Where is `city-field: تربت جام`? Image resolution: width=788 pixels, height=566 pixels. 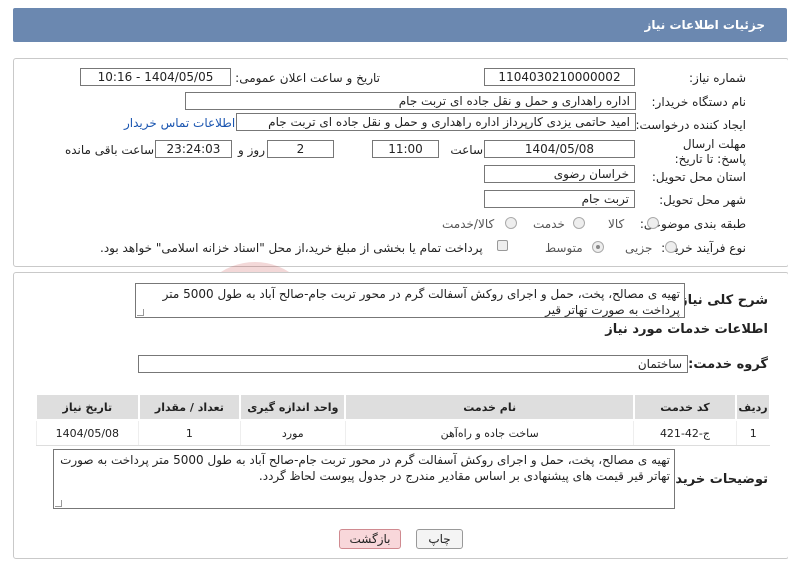
city-field: تربت جام is located at coordinates (559, 199).